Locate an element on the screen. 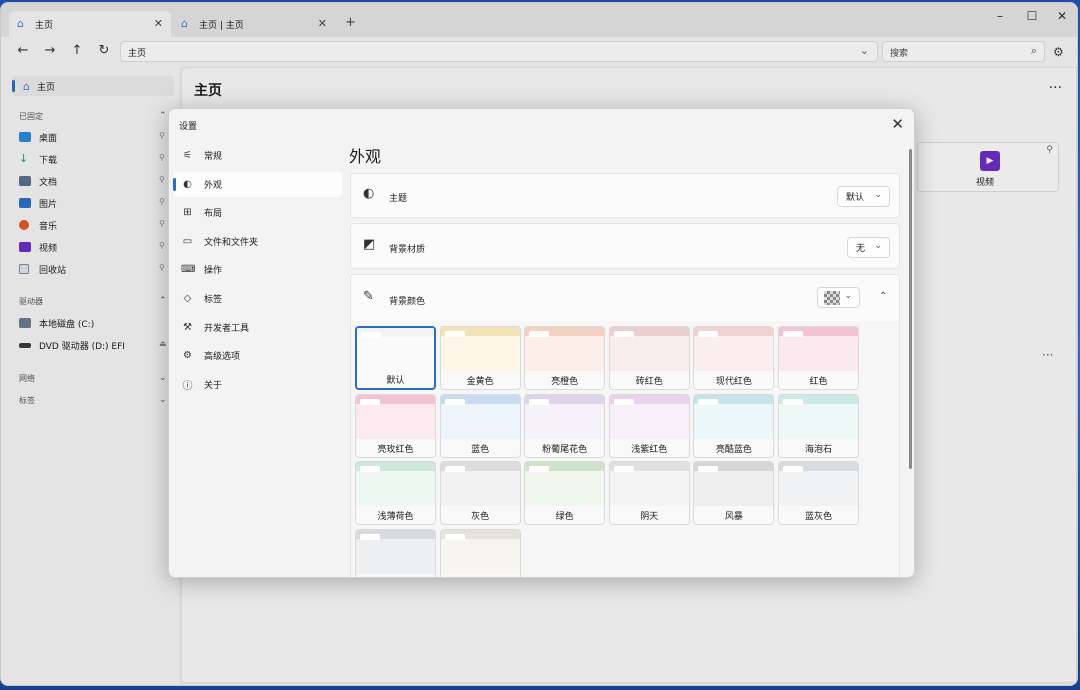 The height and width of the screenshot is (690, 1080). settings-nav-item: ⊞ 布局 is located at coordinates (257, 212).